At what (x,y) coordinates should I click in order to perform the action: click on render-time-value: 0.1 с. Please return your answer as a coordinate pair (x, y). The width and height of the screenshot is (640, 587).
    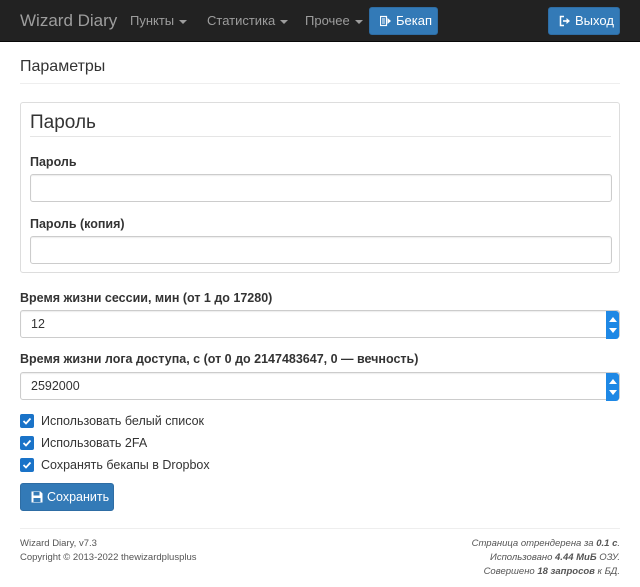
    Looking at the image, I should click on (607, 543).